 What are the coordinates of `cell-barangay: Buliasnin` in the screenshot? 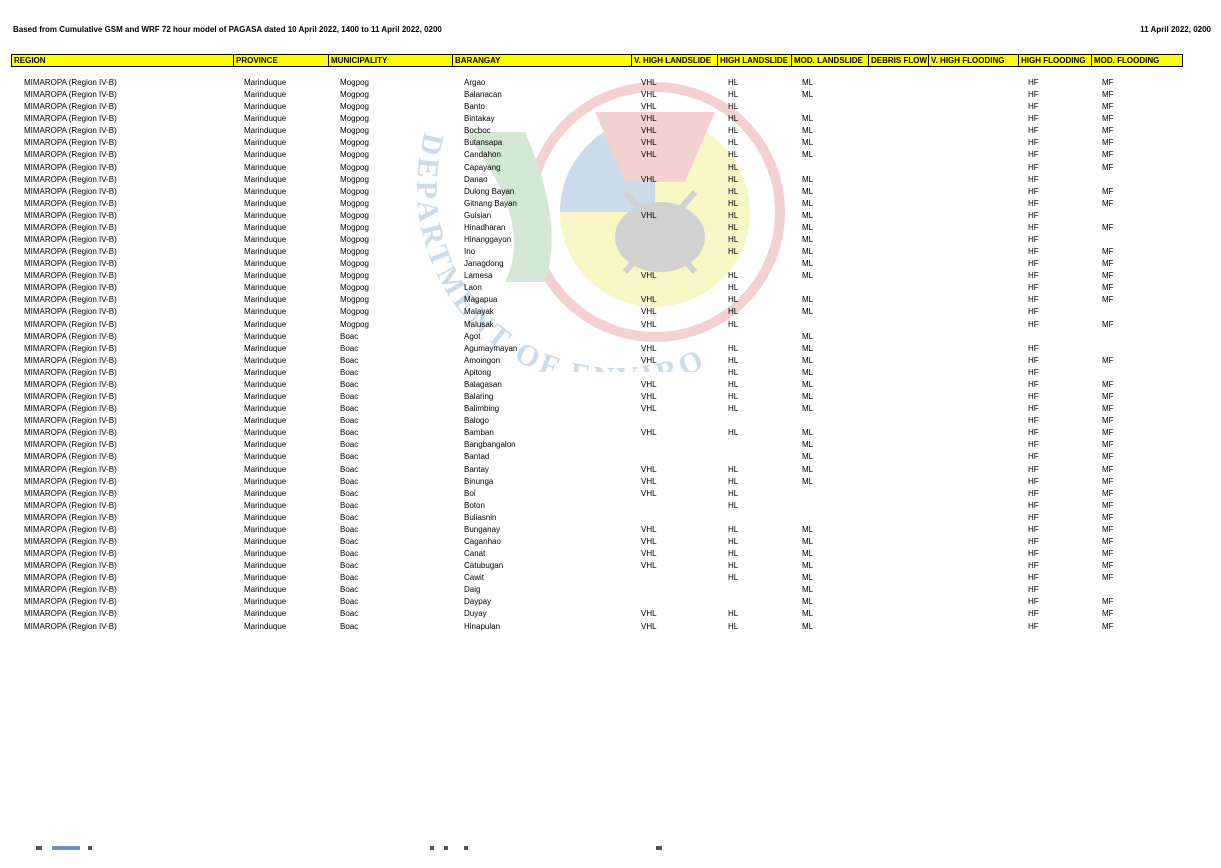 It's located at (480, 517).